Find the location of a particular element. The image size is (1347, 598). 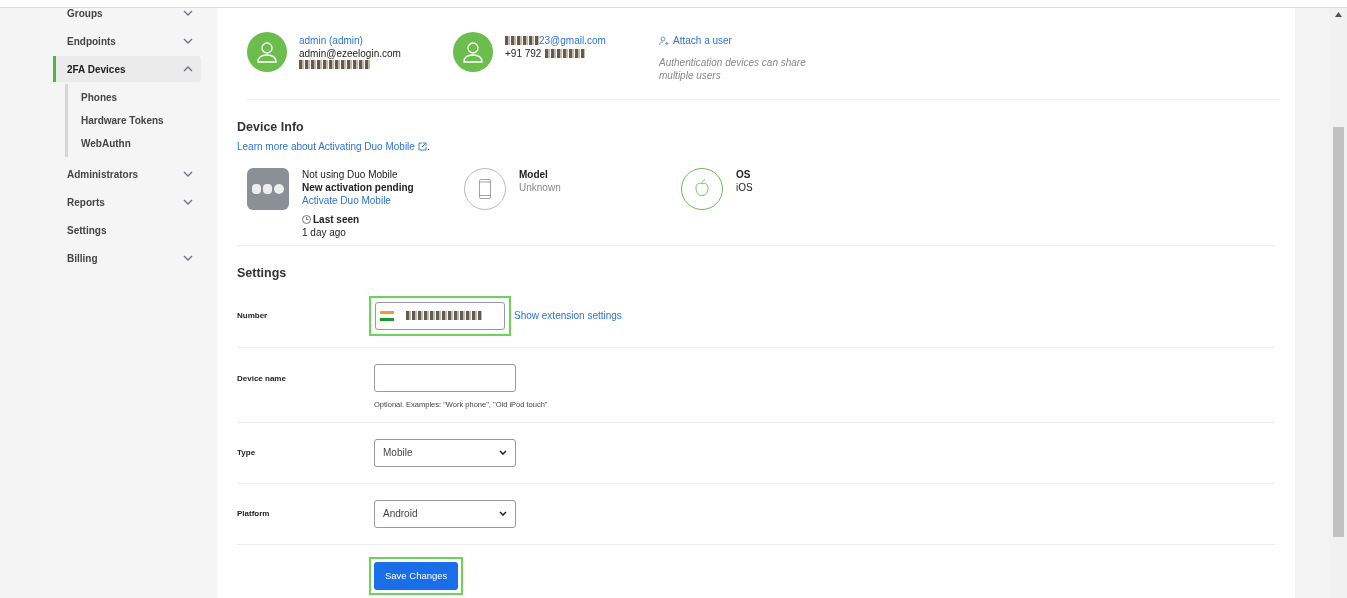

sidebar-item: Groups is located at coordinates (127, 13).